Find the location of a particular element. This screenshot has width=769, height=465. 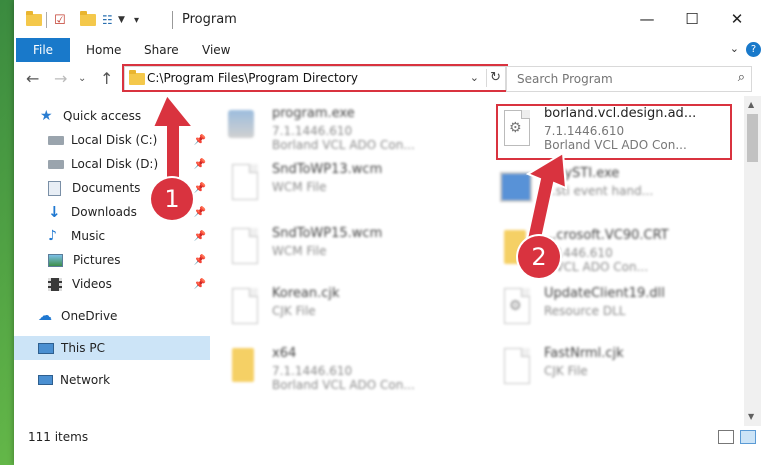

details-view-icon is located at coordinates (726, 437).